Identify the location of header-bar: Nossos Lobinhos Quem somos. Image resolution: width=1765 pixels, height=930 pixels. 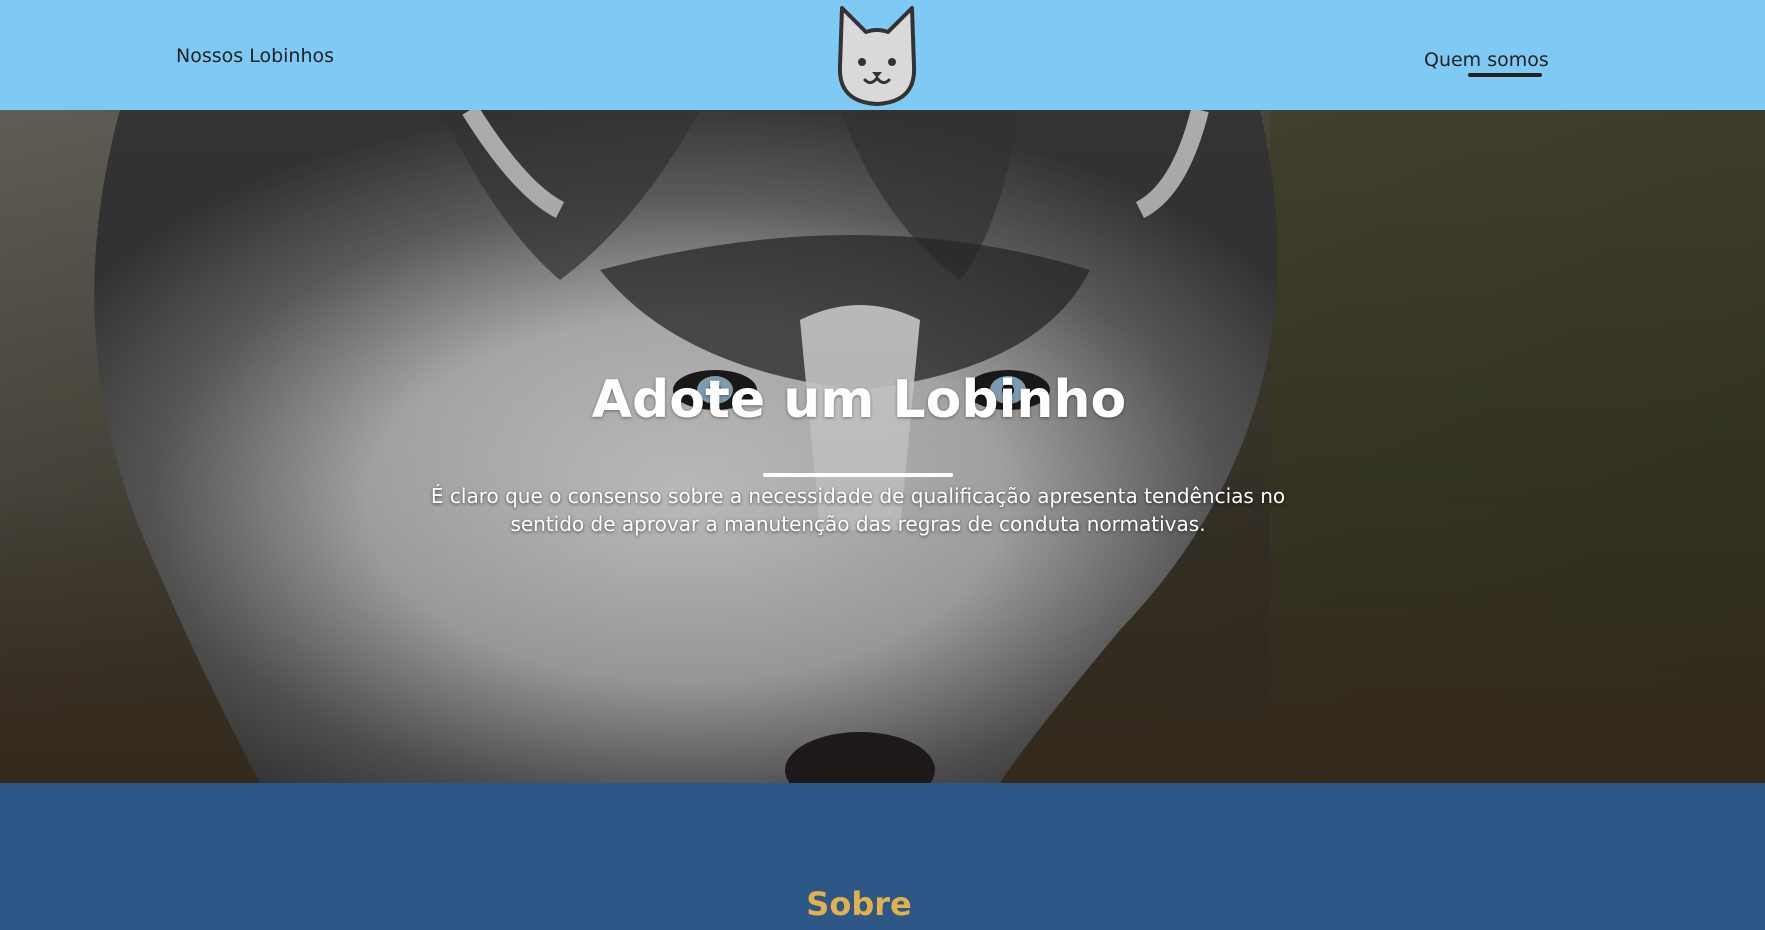
(882, 55).